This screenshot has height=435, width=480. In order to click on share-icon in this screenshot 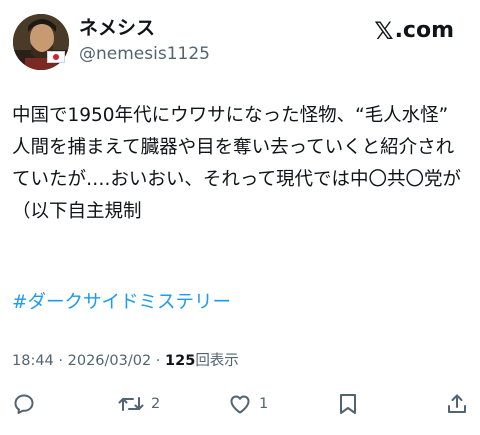, I will do `click(457, 403)`.